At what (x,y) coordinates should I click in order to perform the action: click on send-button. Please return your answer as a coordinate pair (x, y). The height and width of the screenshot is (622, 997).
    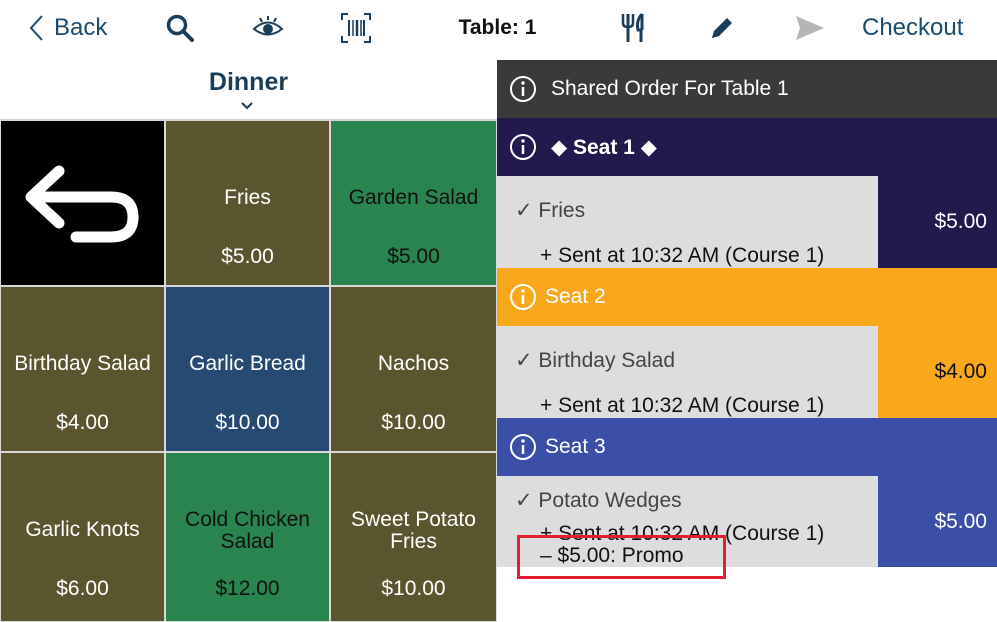
    Looking at the image, I should click on (810, 28).